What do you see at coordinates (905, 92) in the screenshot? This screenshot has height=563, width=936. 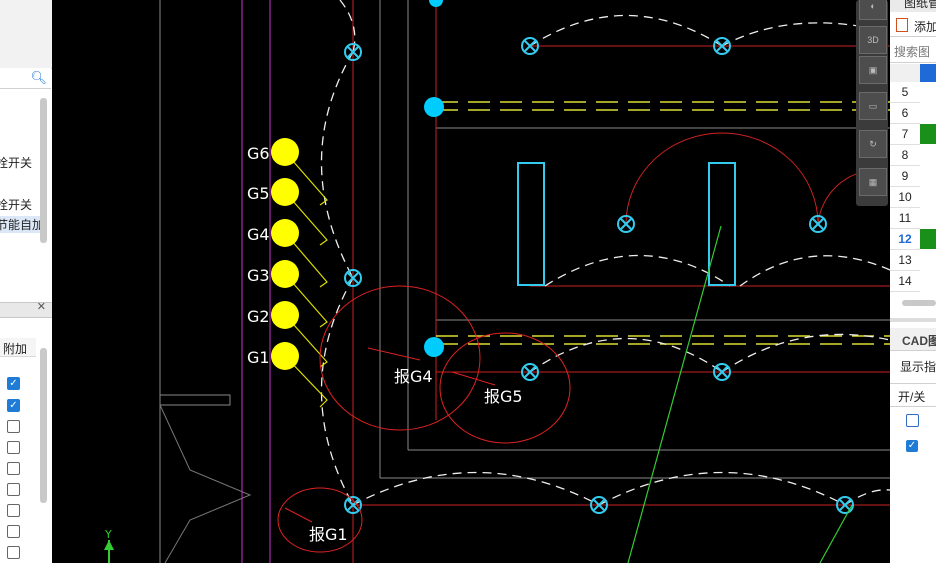 I see `drawing-row-number: 5` at bounding box center [905, 92].